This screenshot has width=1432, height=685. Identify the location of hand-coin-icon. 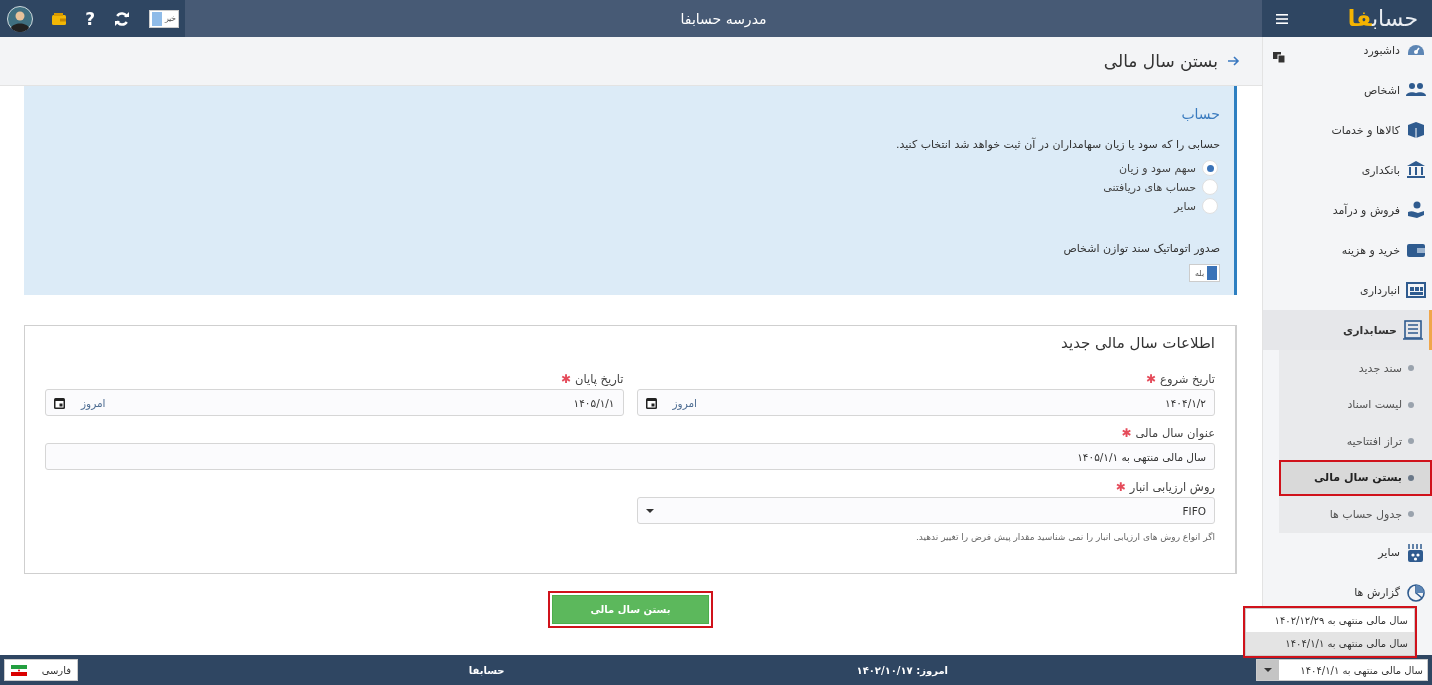
(1416, 210).